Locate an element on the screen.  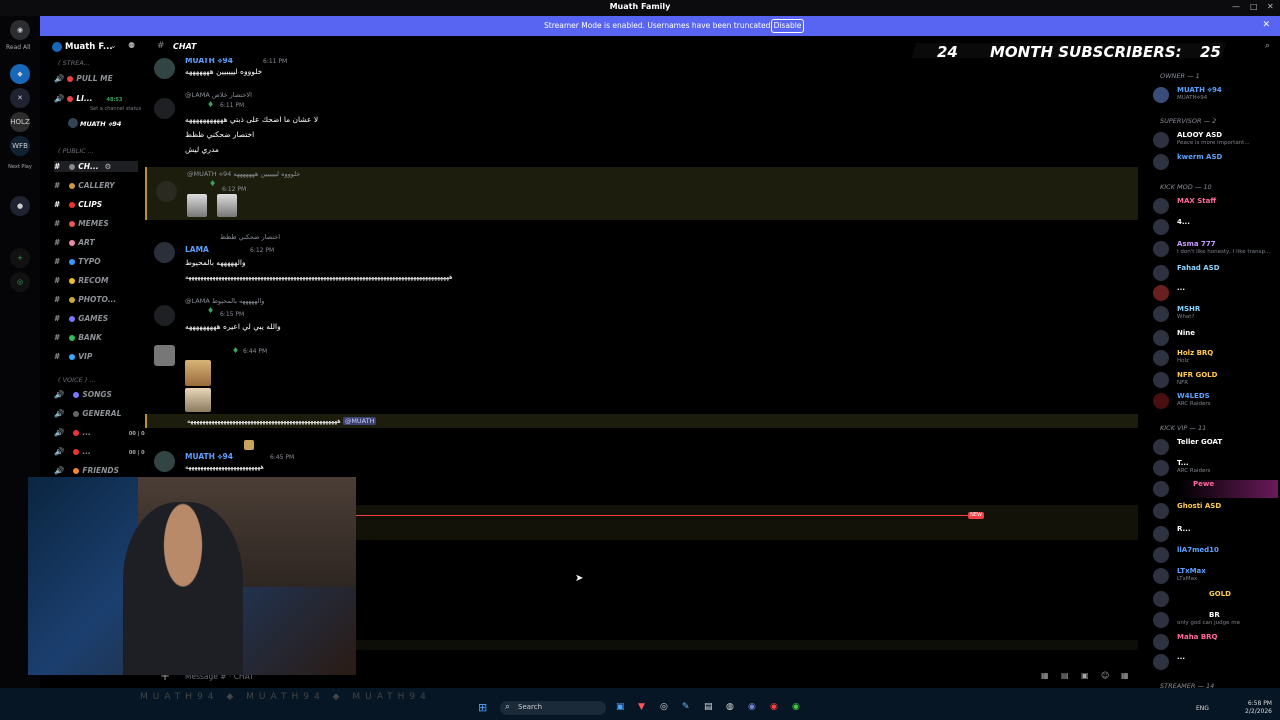
channel-status: Set a channel status is located at coordinates (115, 109).